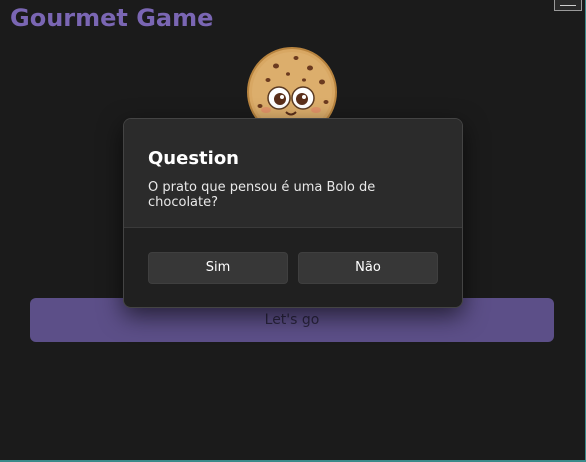 This screenshot has height=462, width=586. Describe the element at coordinates (368, 267) in the screenshot. I see `no-button: Não` at that location.